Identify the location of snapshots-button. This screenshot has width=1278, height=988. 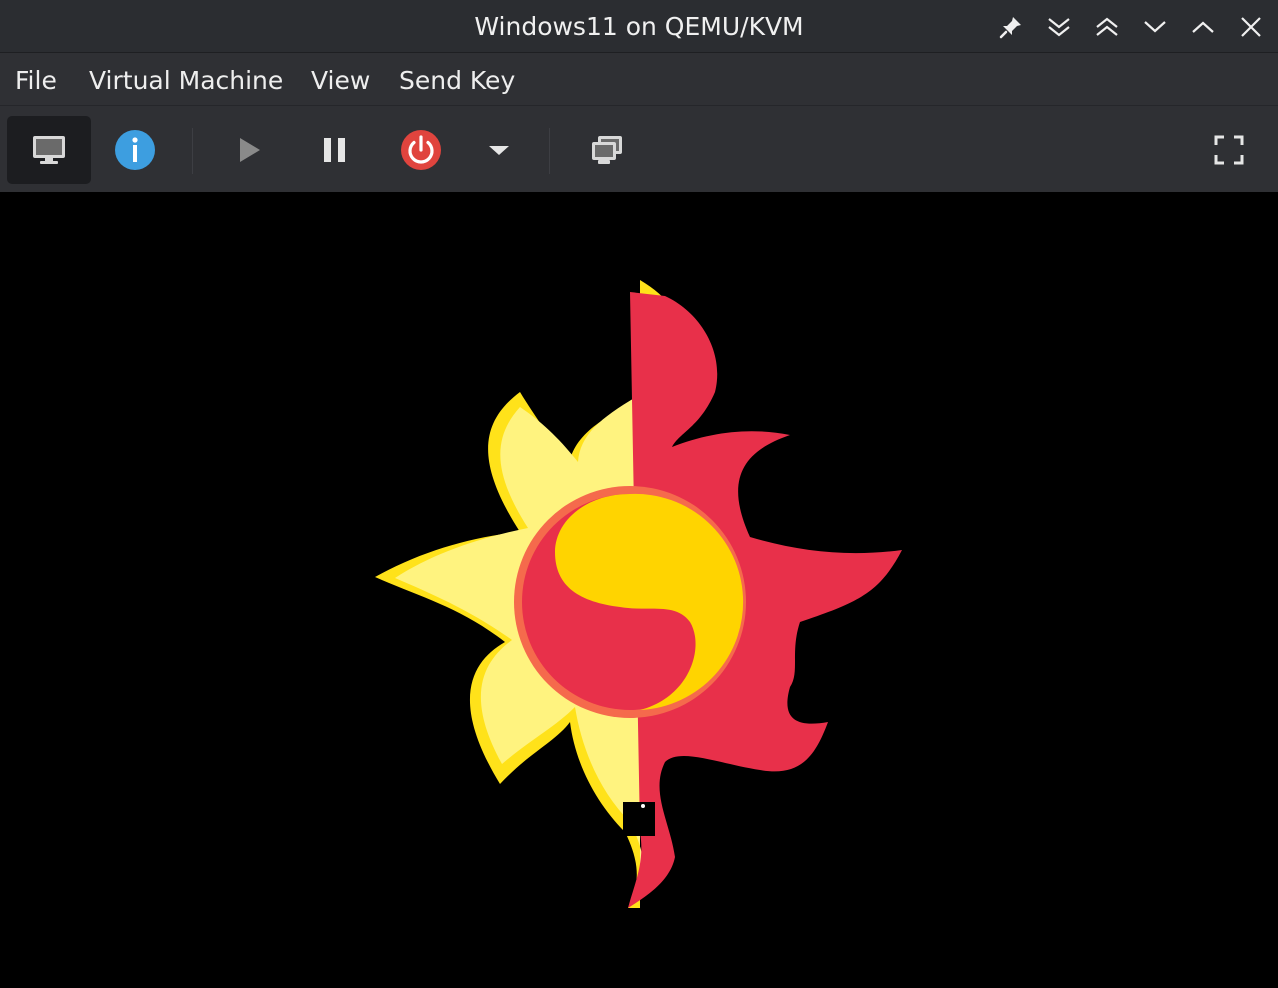
(607, 150).